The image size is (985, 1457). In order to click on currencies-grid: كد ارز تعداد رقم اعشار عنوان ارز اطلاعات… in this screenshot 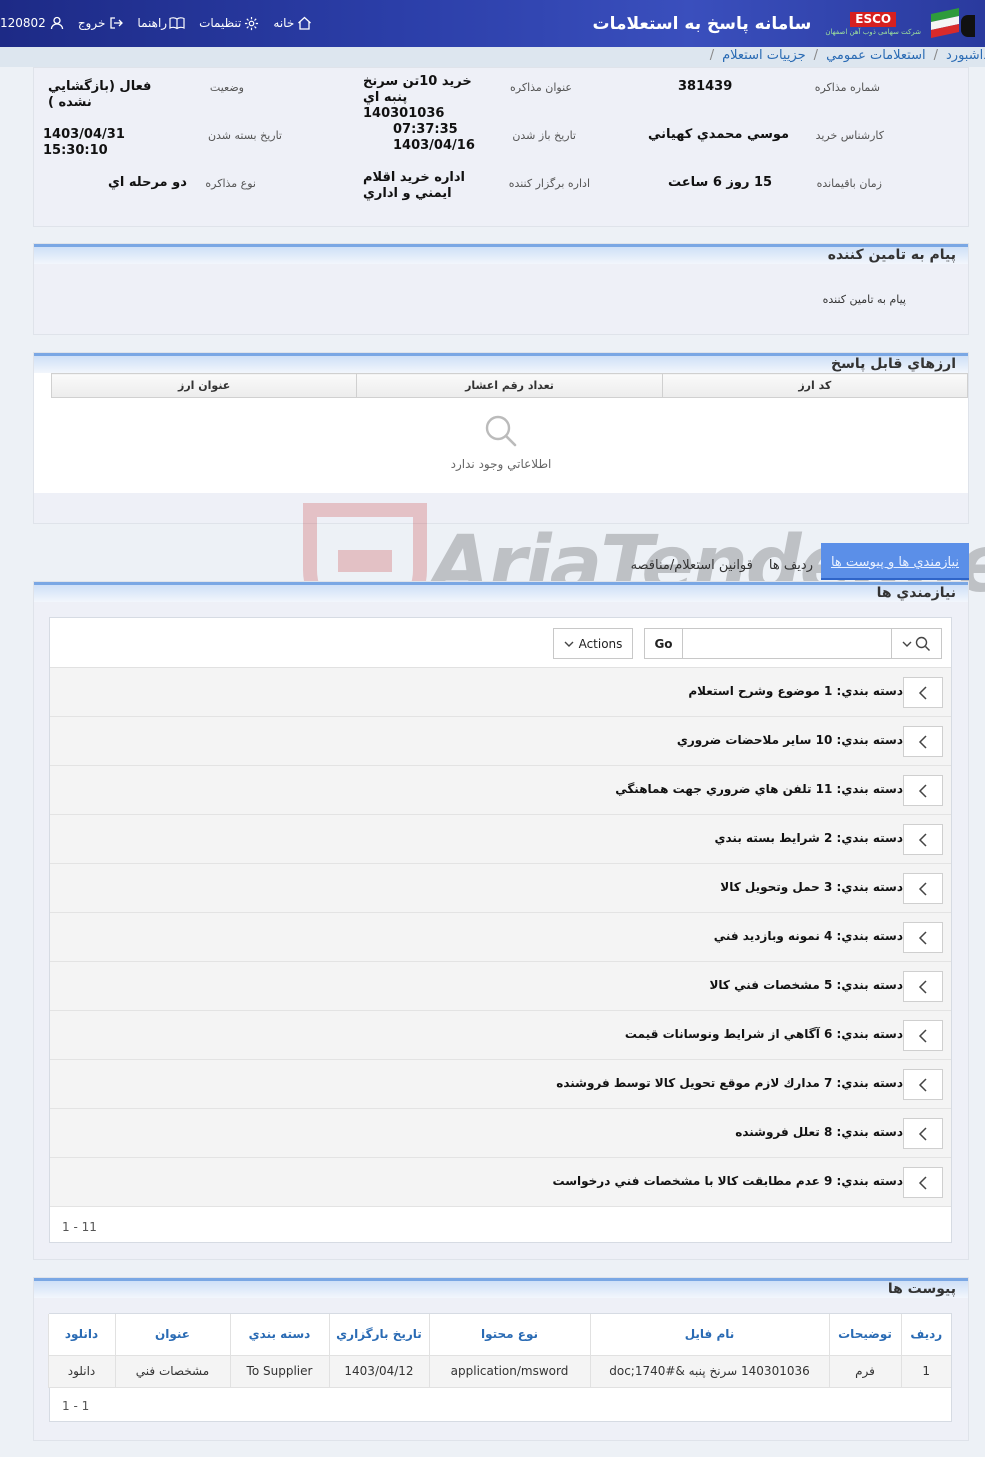, I will do `click(501, 433)`.